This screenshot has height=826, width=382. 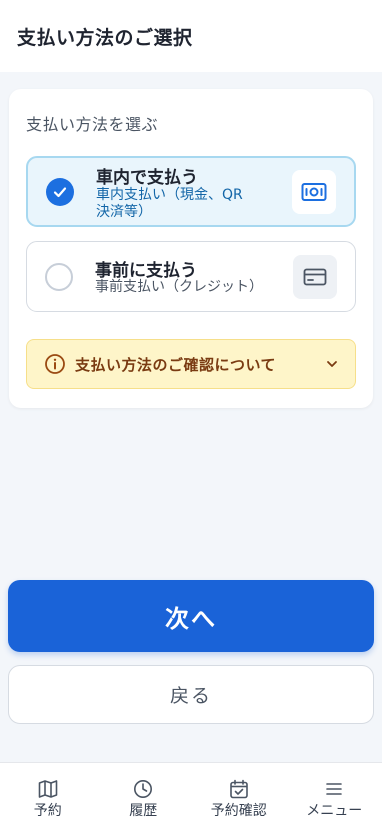 What do you see at coordinates (176, 364) in the screenshot?
I see `notice-text: 支払い方法のご確認について` at bounding box center [176, 364].